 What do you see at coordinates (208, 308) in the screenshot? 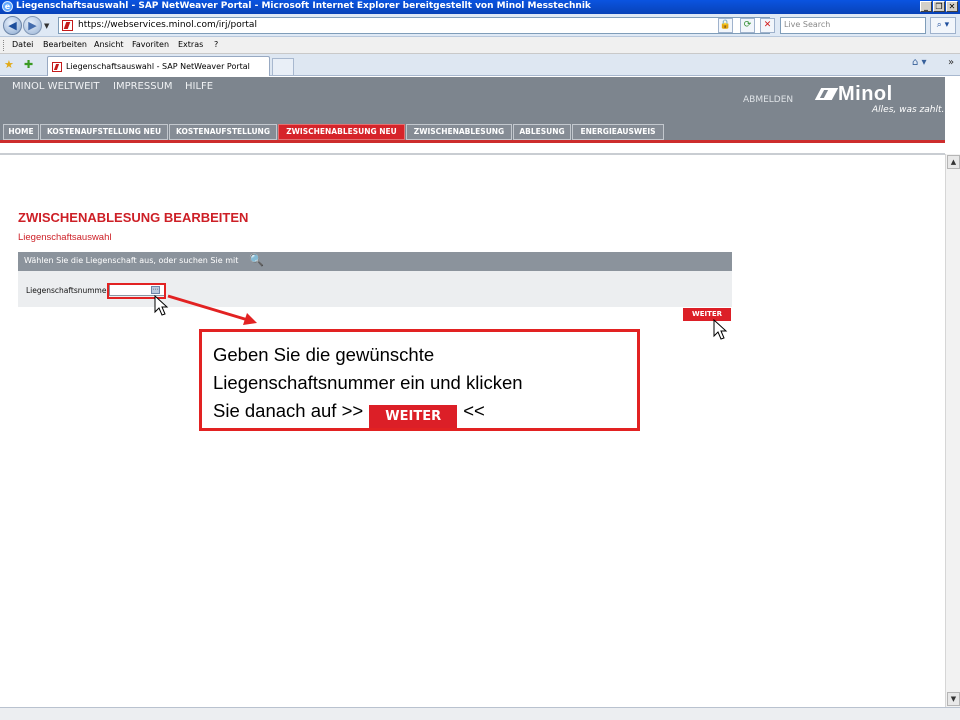
I see `annotation-arrow-line` at bounding box center [208, 308].